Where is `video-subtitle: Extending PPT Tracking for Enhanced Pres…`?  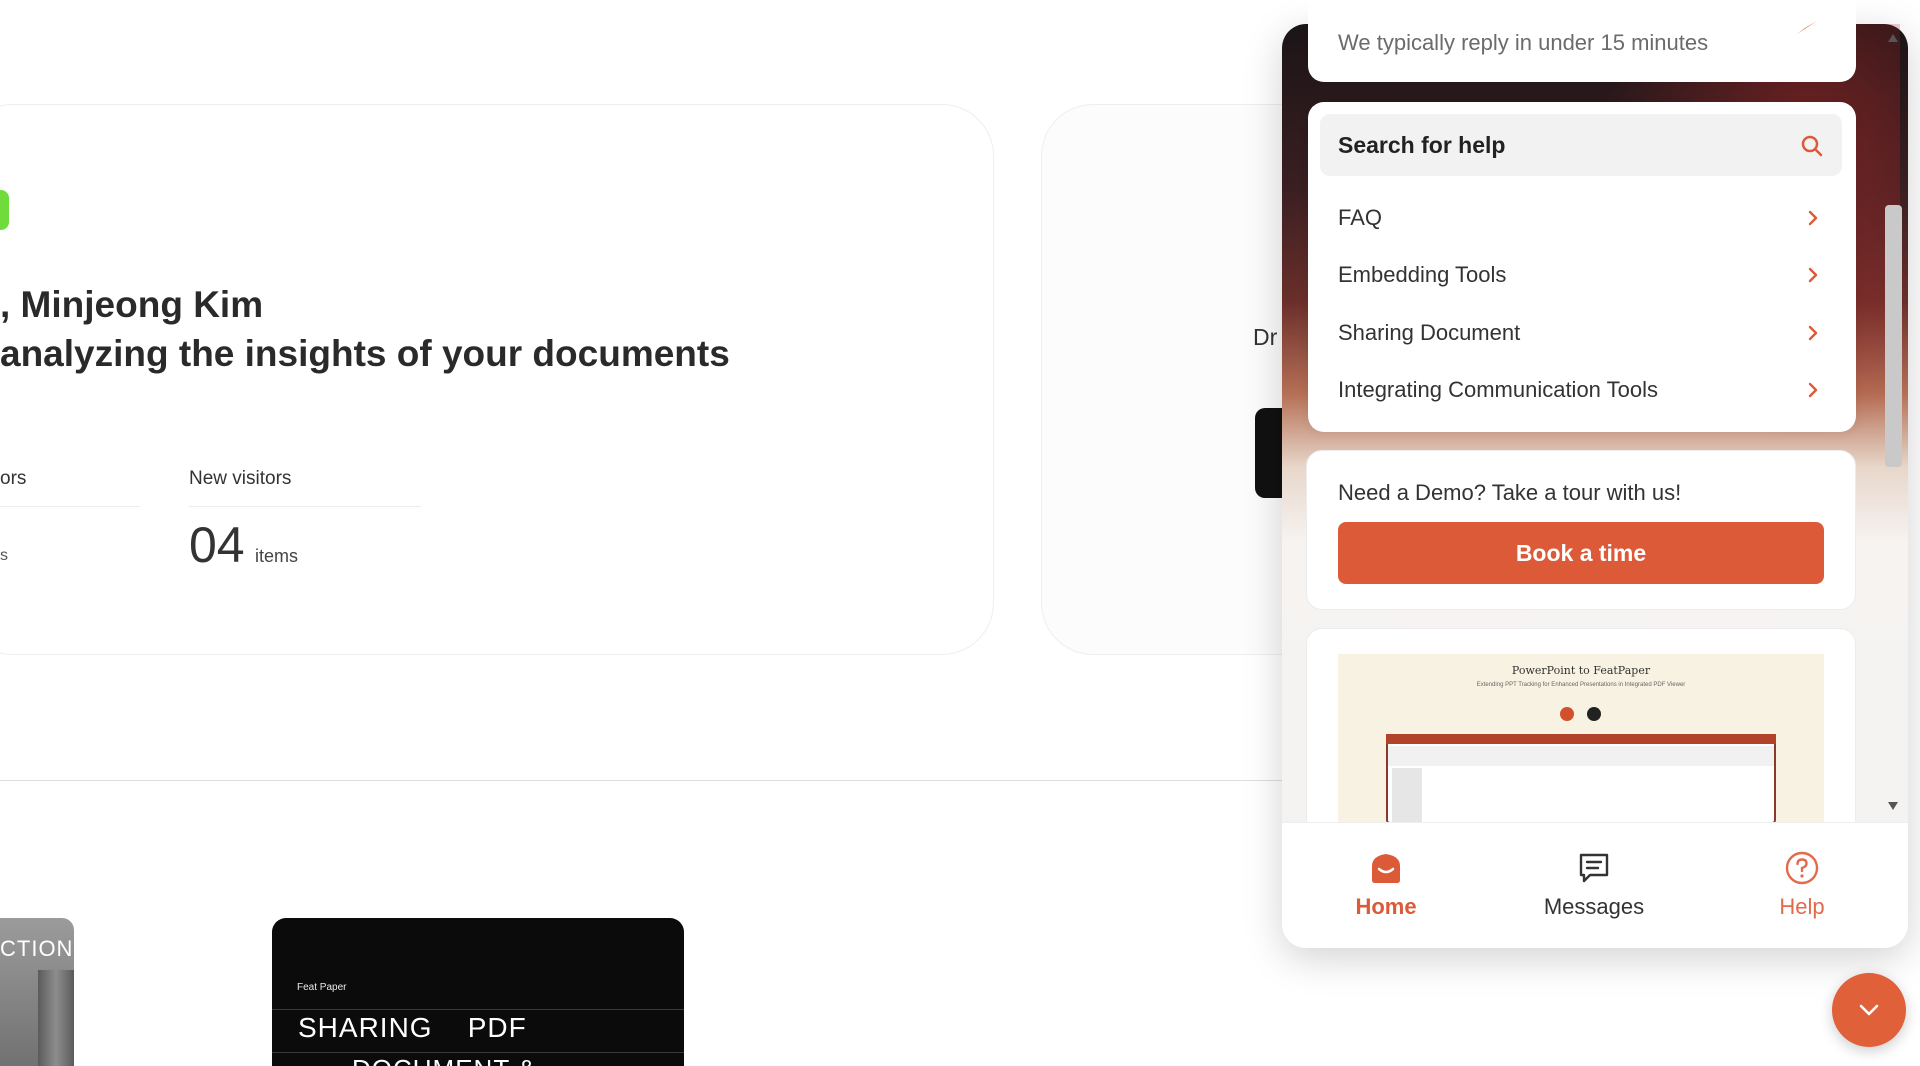
video-subtitle: Extending PPT Tracking for Enhanced Pres… is located at coordinates (1581, 685).